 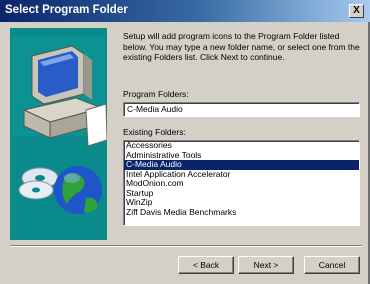 What do you see at coordinates (241, 212) in the screenshot?
I see `list-item: Ziff Davis Media Benchmarks` at bounding box center [241, 212].